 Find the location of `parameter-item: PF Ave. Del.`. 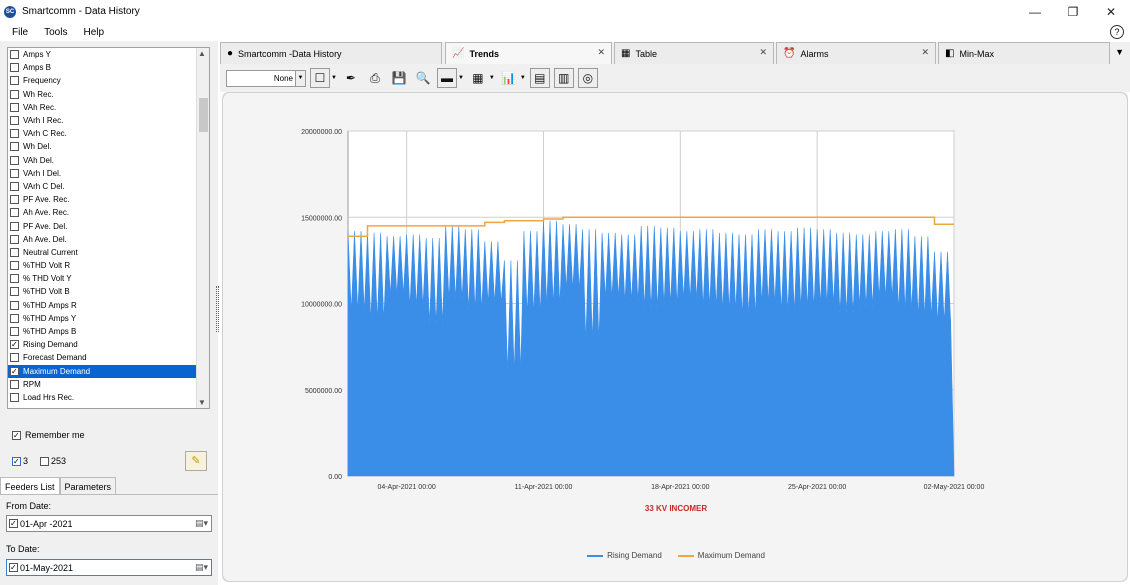

parameter-item: PF Ave. Del. is located at coordinates (108, 225).